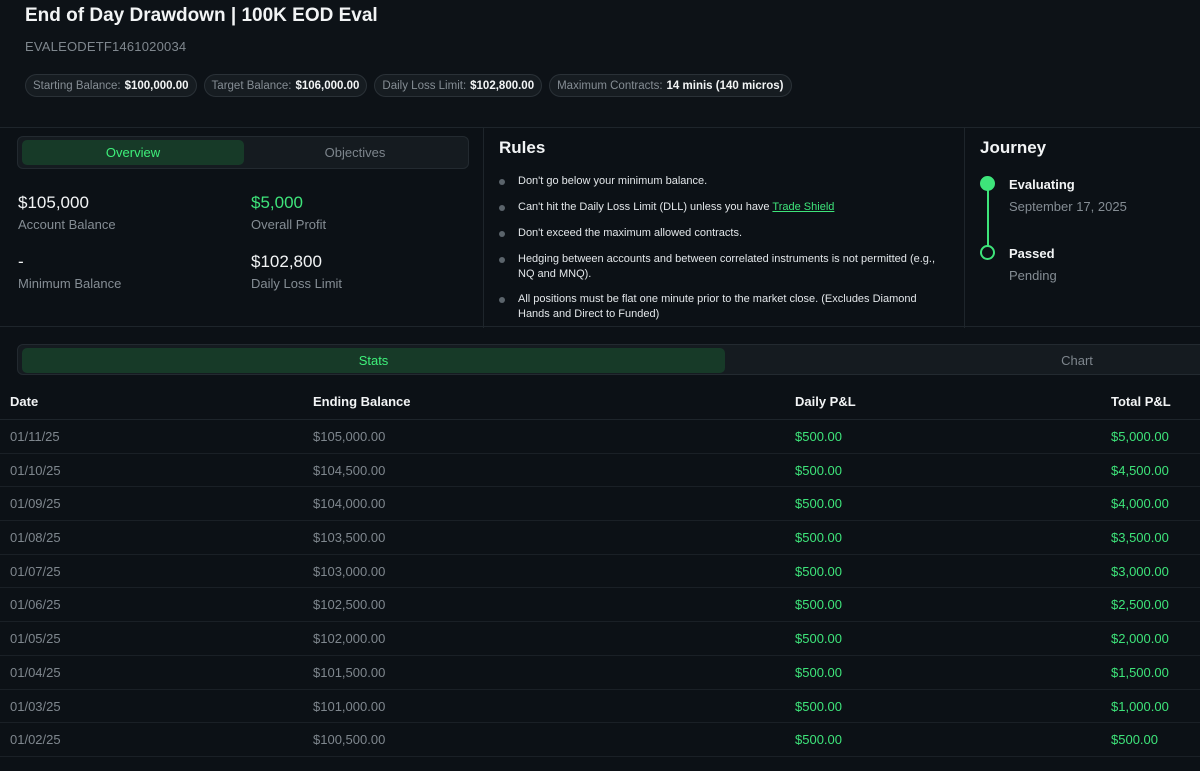 The width and height of the screenshot is (1200, 771). What do you see at coordinates (1042, 184) in the screenshot?
I see `journey-step-title: Evaluating` at bounding box center [1042, 184].